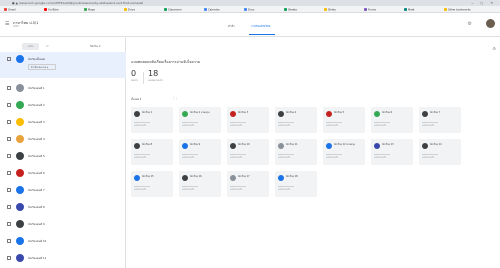  I want to click on bookmark-label: Slides, so click(332, 10).